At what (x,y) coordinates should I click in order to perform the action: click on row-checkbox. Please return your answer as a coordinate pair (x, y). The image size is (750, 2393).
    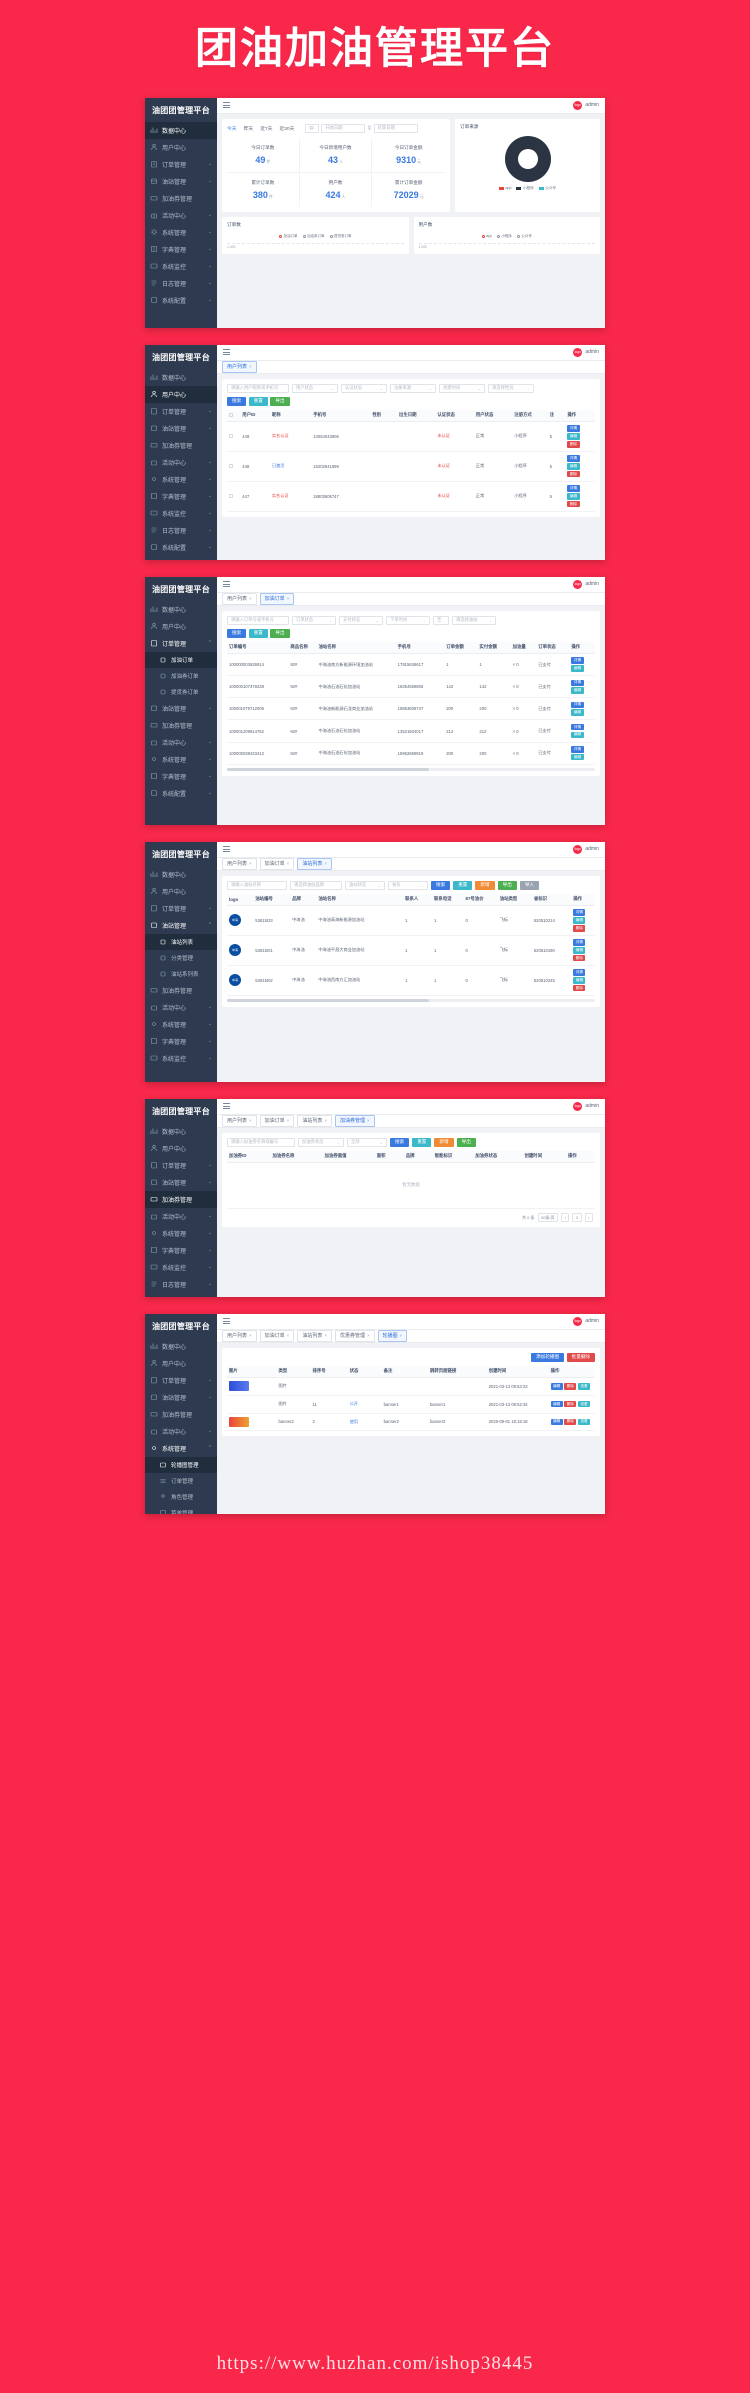
    Looking at the image, I should click on (231, 435).